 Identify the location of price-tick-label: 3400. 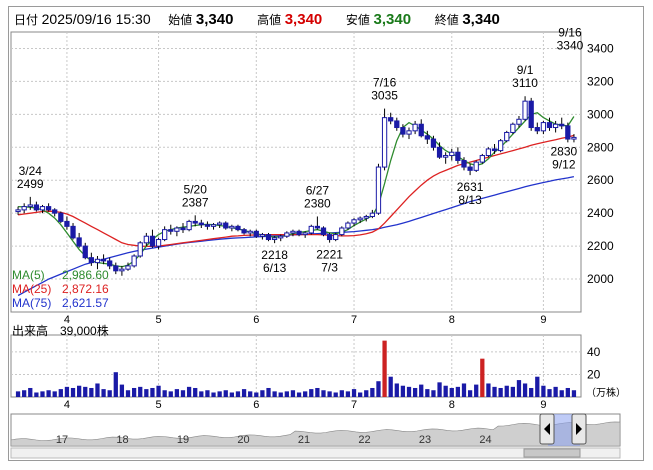
(600, 48).